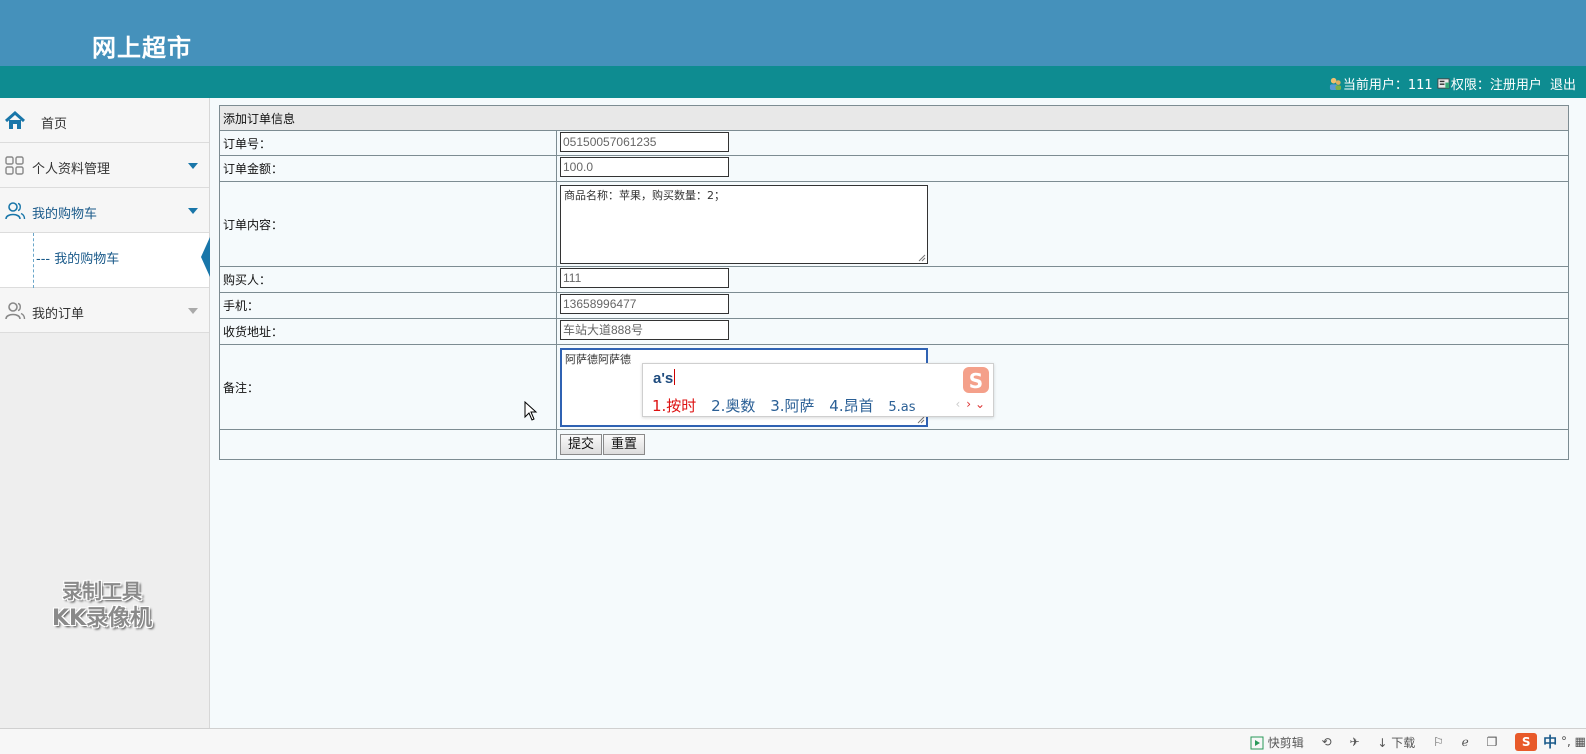 The height and width of the screenshot is (754, 1586). What do you see at coordinates (675, 377) in the screenshot?
I see `text-cursor` at bounding box center [675, 377].